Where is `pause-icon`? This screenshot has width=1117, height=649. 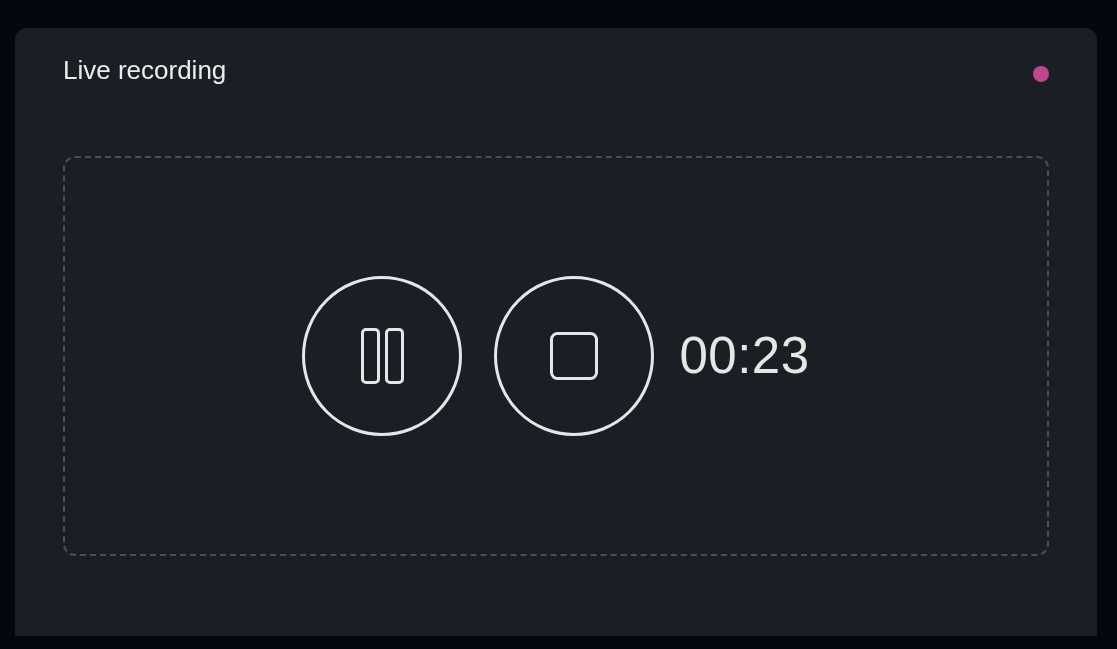
pause-icon is located at coordinates (382, 356).